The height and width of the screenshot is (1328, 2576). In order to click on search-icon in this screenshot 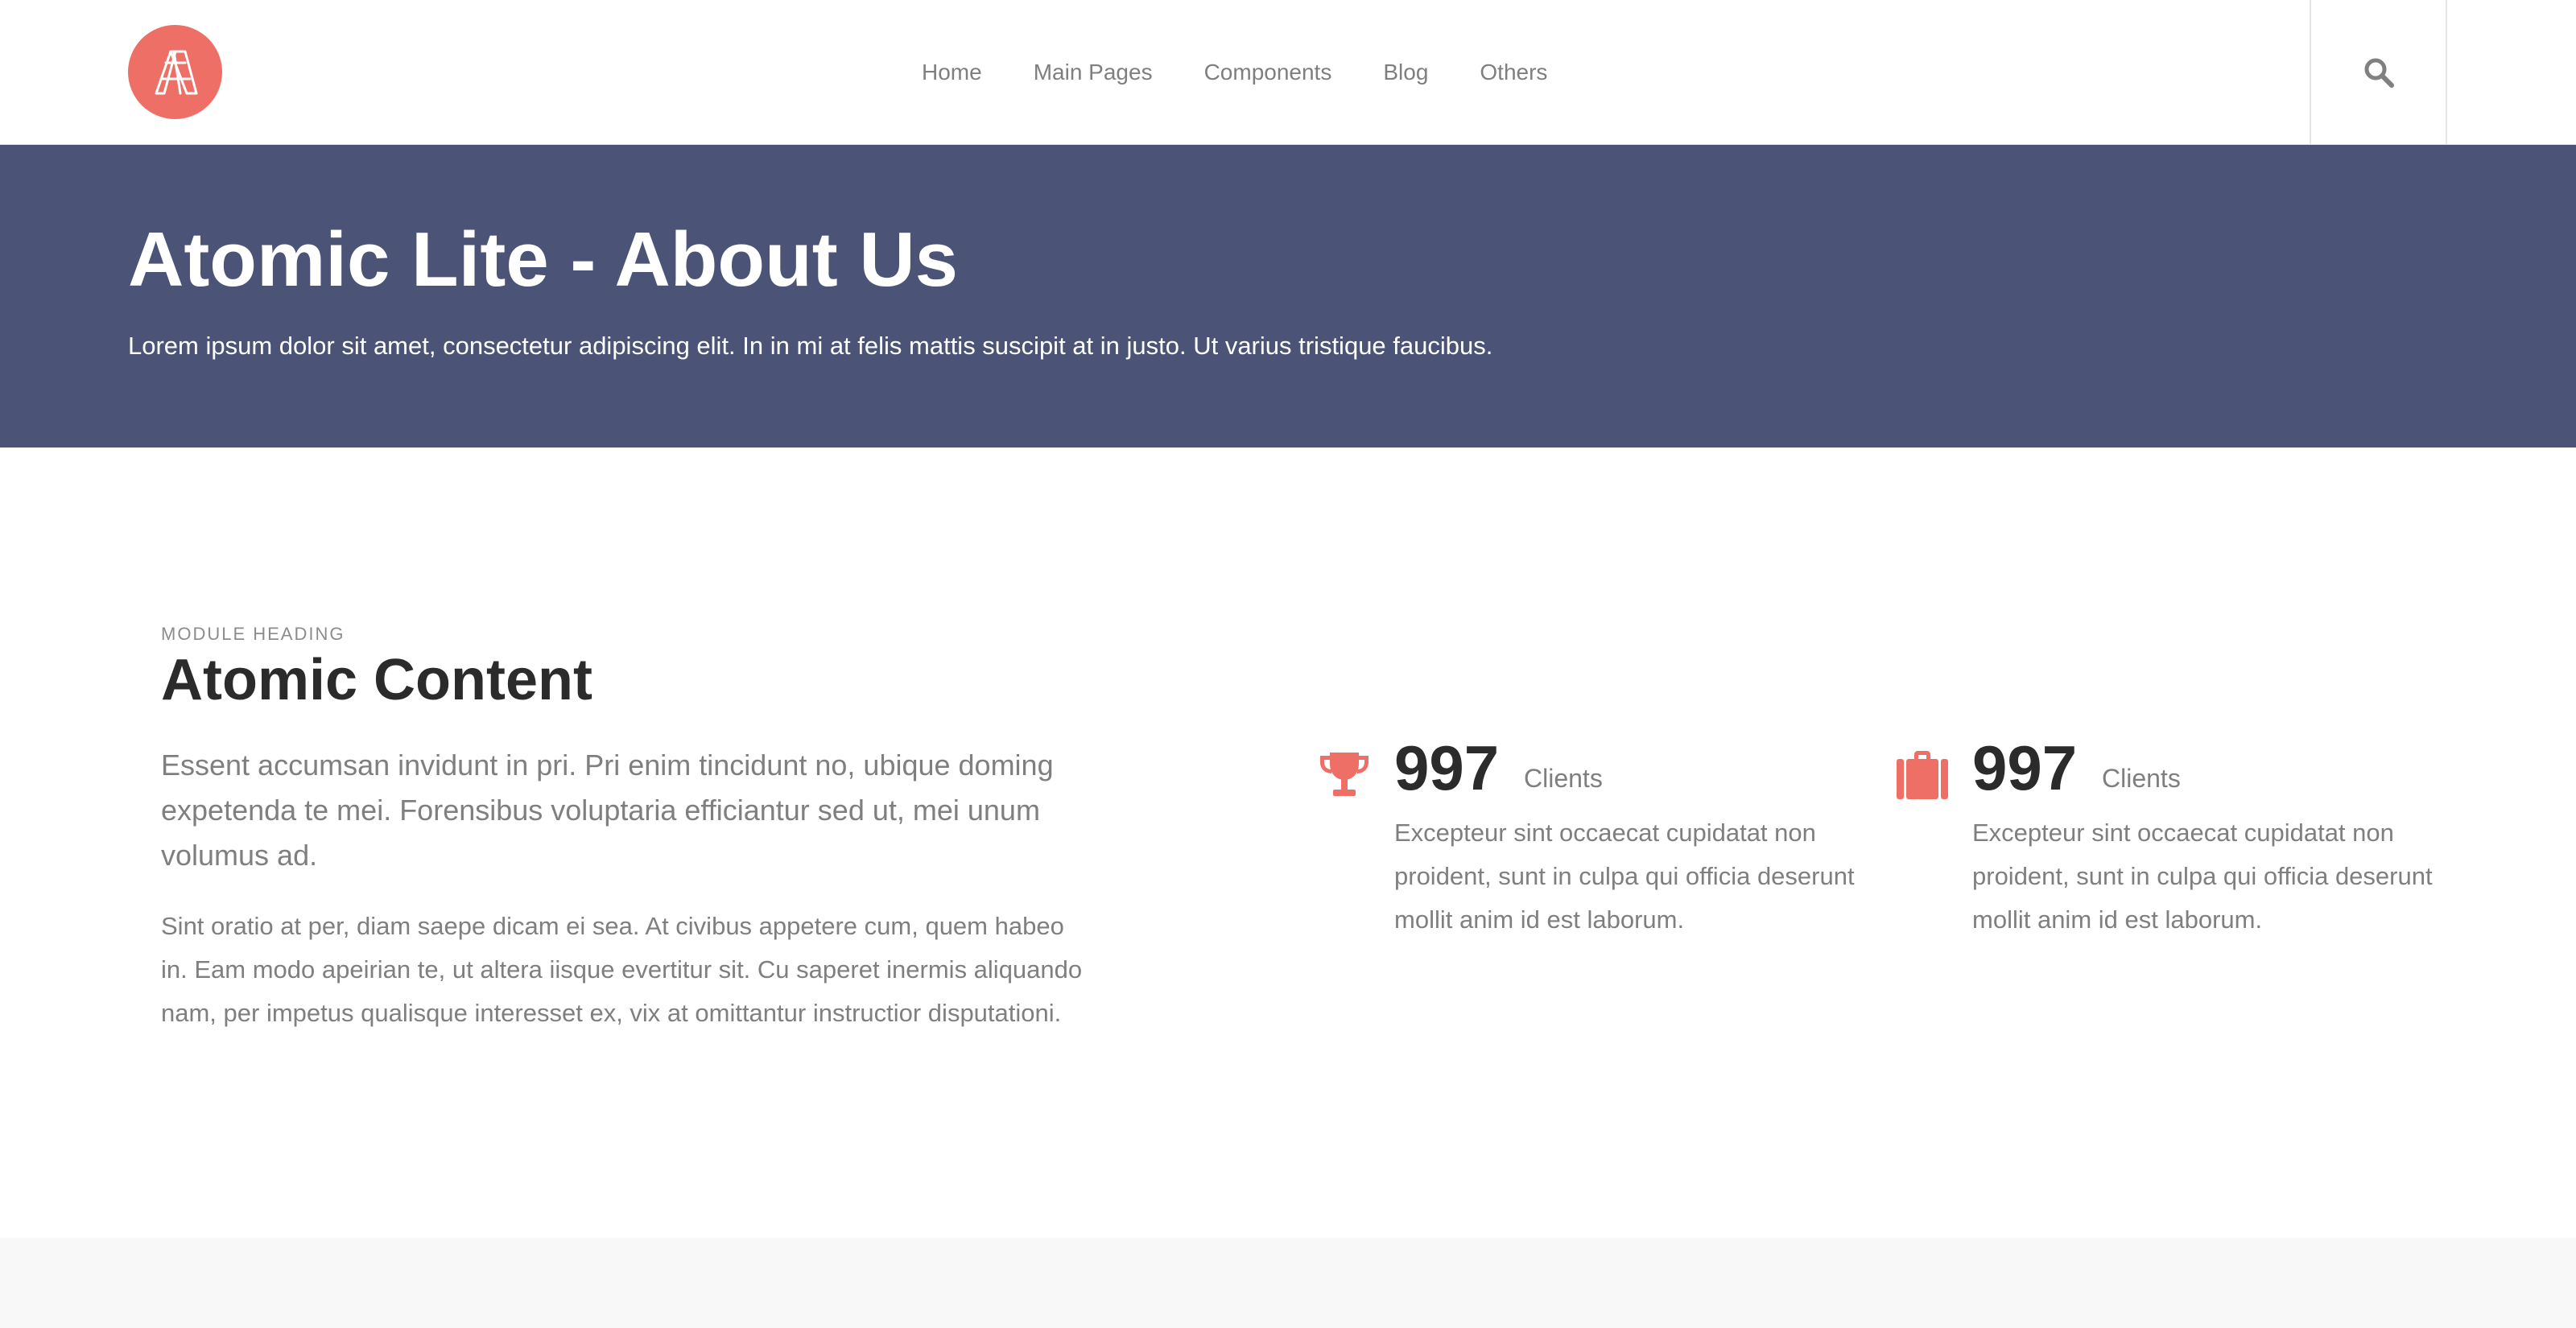, I will do `click(2379, 73)`.